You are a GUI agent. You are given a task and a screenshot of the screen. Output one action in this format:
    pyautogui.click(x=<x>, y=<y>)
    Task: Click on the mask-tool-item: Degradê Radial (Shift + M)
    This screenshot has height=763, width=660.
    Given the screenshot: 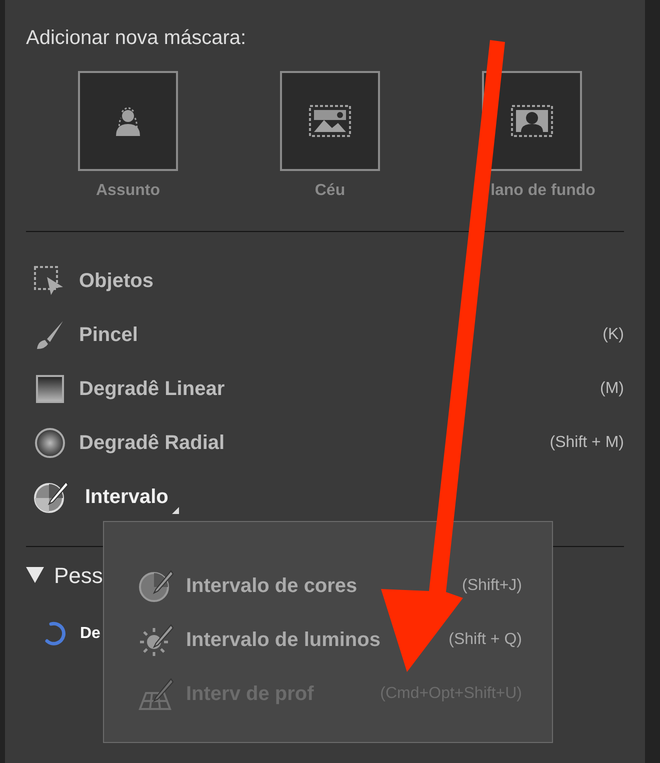 What is the action you would take?
    pyautogui.click(x=325, y=443)
    